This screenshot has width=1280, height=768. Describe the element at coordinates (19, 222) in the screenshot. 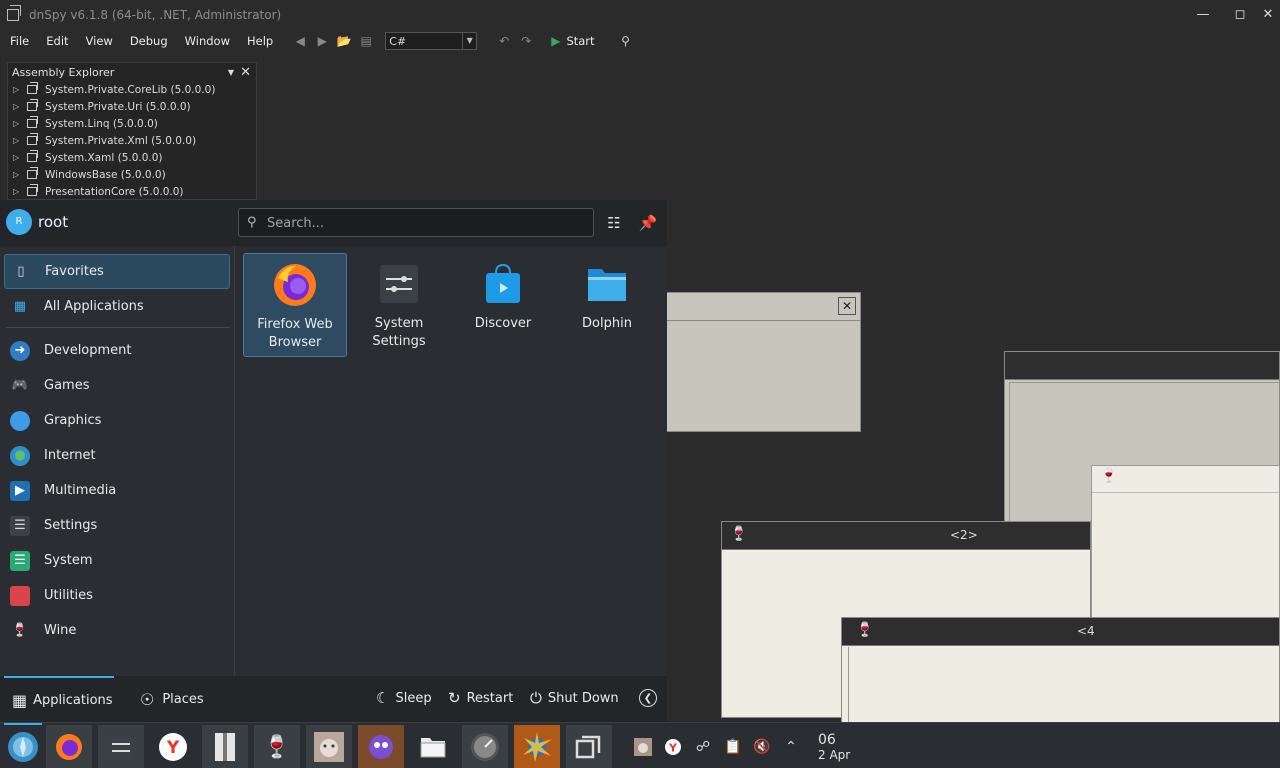

I see `avatar: R` at that location.